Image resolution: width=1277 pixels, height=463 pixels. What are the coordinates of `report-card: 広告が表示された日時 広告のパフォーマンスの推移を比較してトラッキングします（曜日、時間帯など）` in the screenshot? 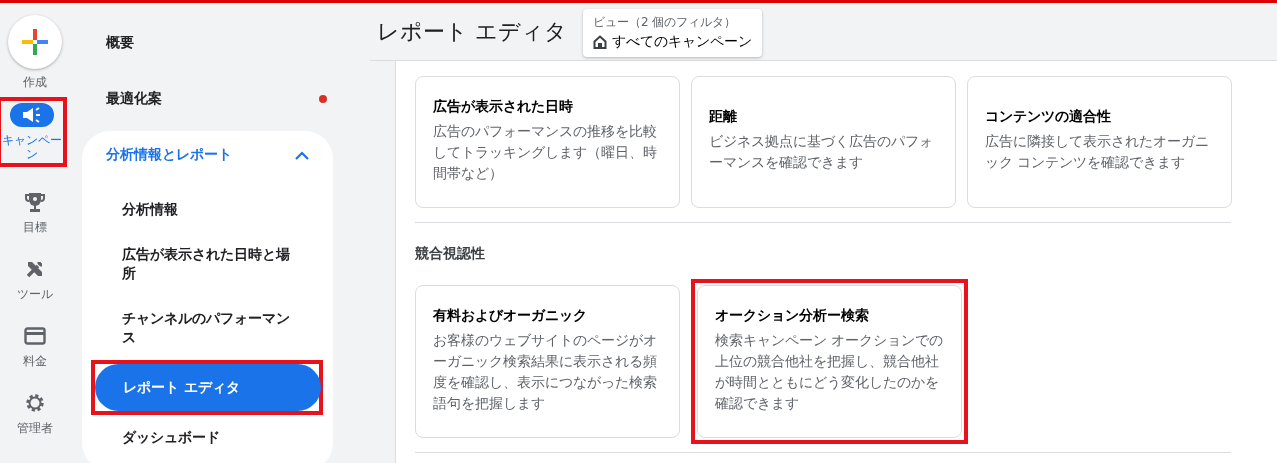 It's located at (547, 142).